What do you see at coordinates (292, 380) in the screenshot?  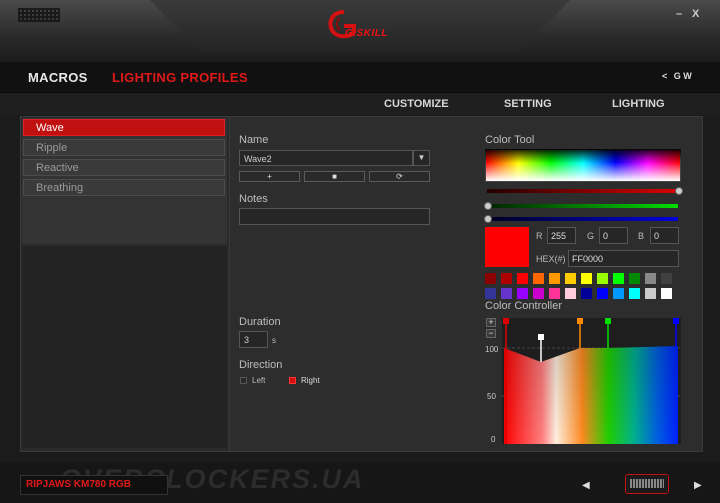 I see `direction-right-radio` at bounding box center [292, 380].